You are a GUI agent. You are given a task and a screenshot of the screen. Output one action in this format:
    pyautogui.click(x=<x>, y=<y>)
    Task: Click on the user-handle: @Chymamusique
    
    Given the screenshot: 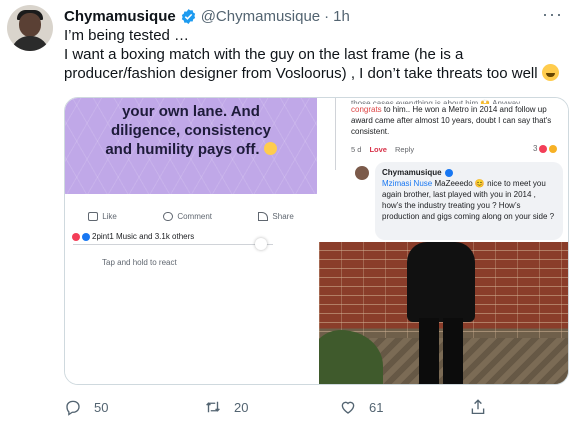 What is the action you would take?
    pyautogui.click(x=260, y=16)
    